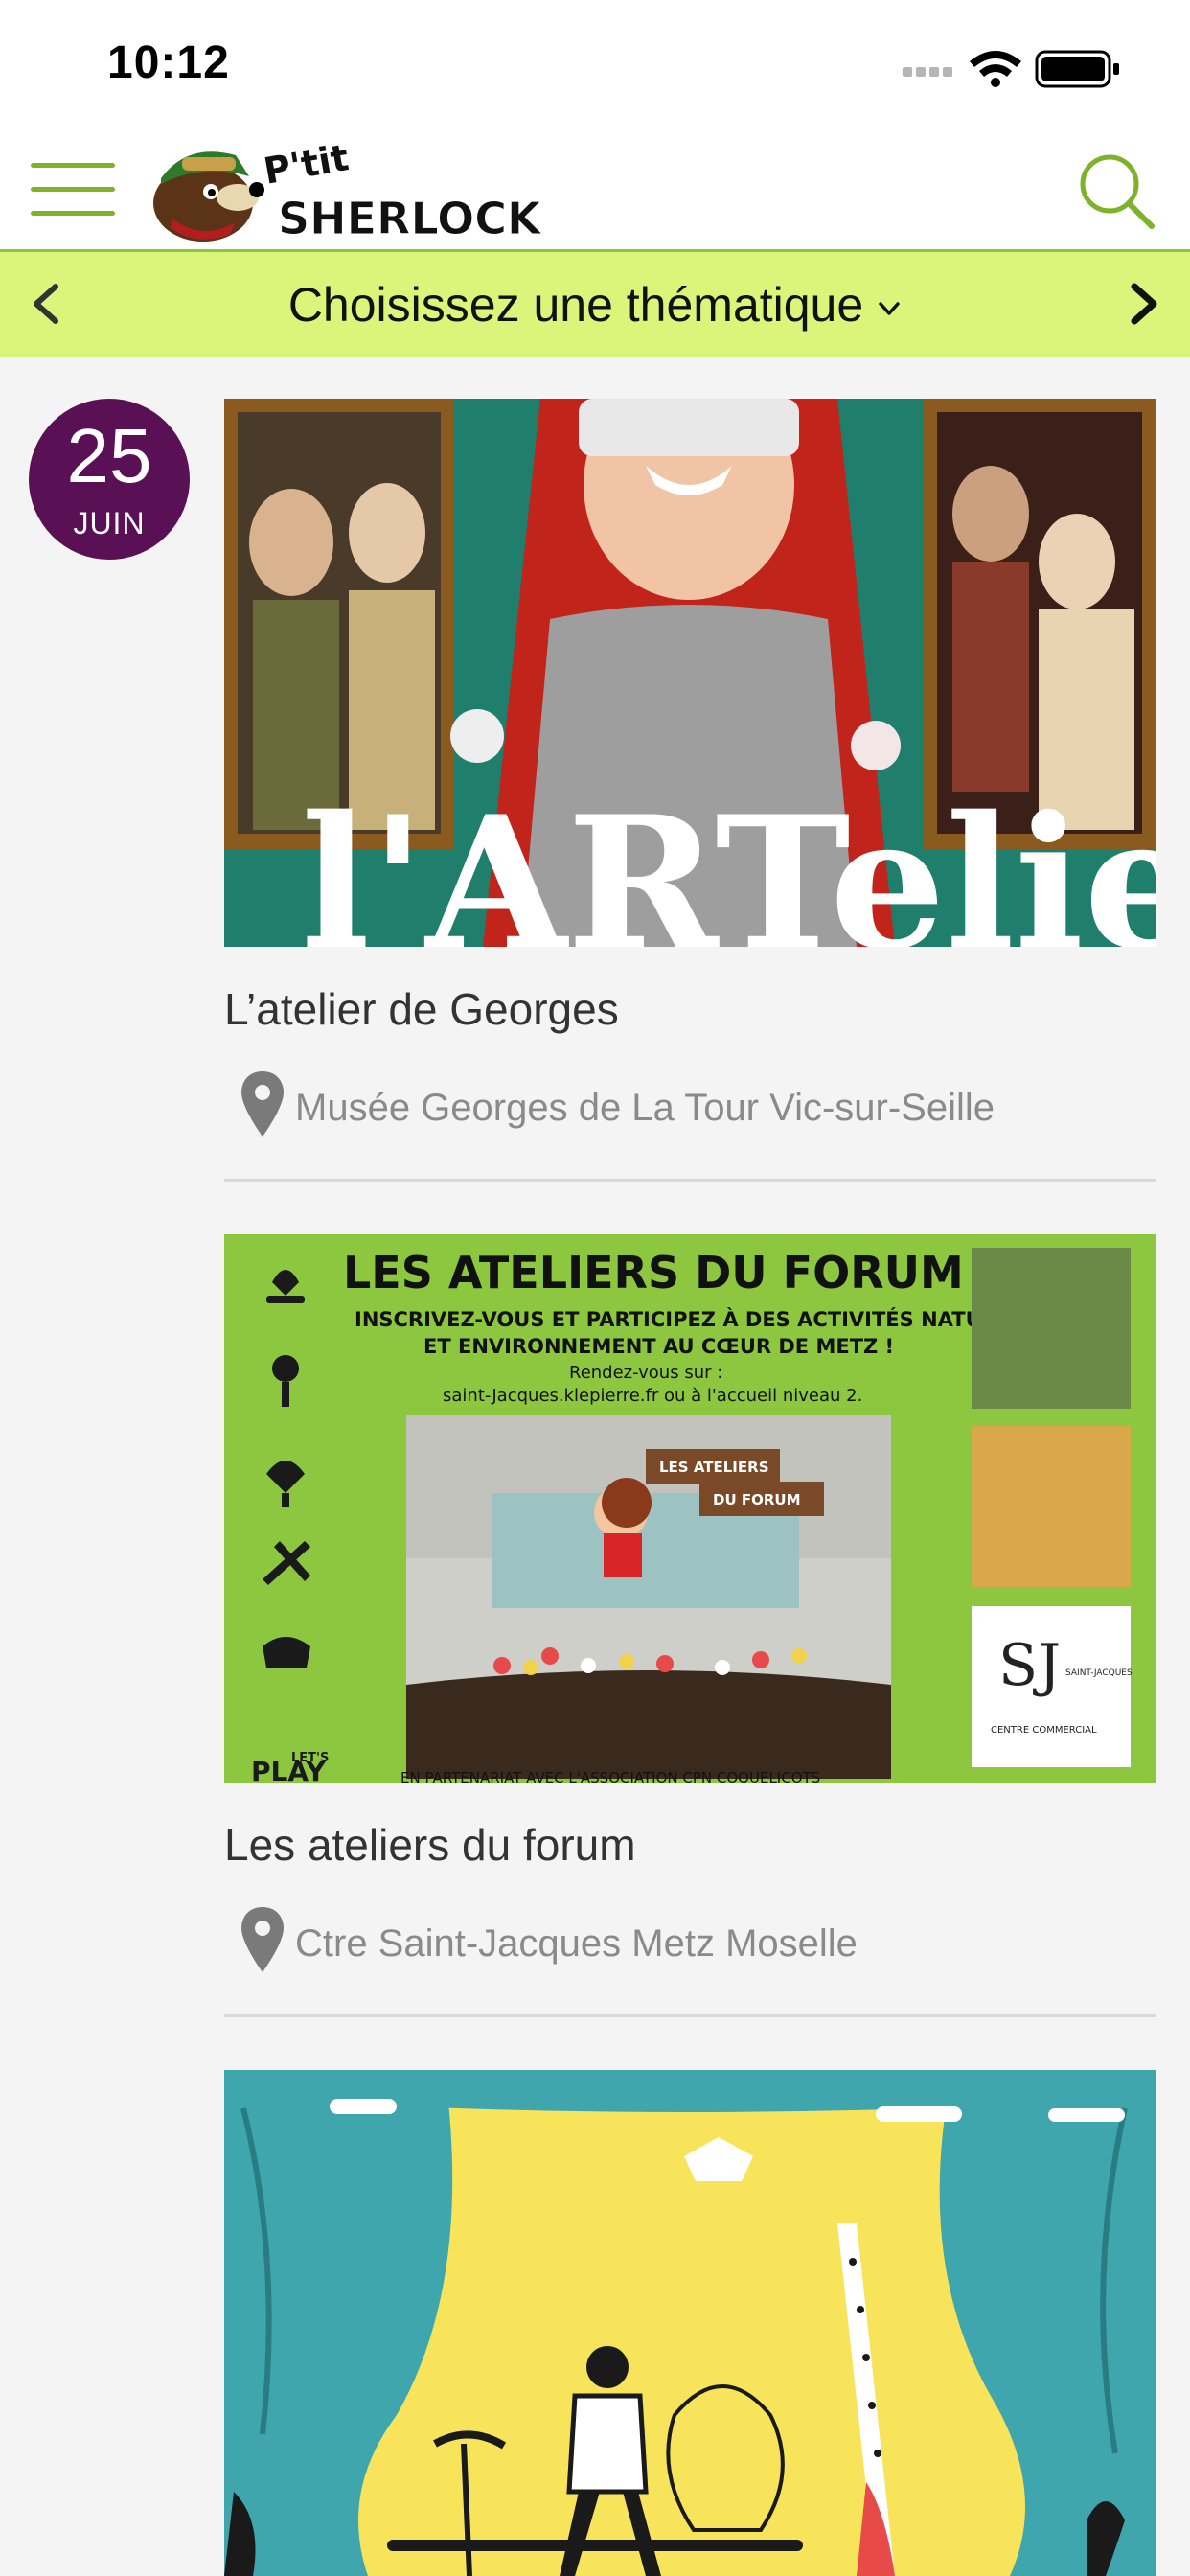  I want to click on battery-icon, so click(1077, 69).